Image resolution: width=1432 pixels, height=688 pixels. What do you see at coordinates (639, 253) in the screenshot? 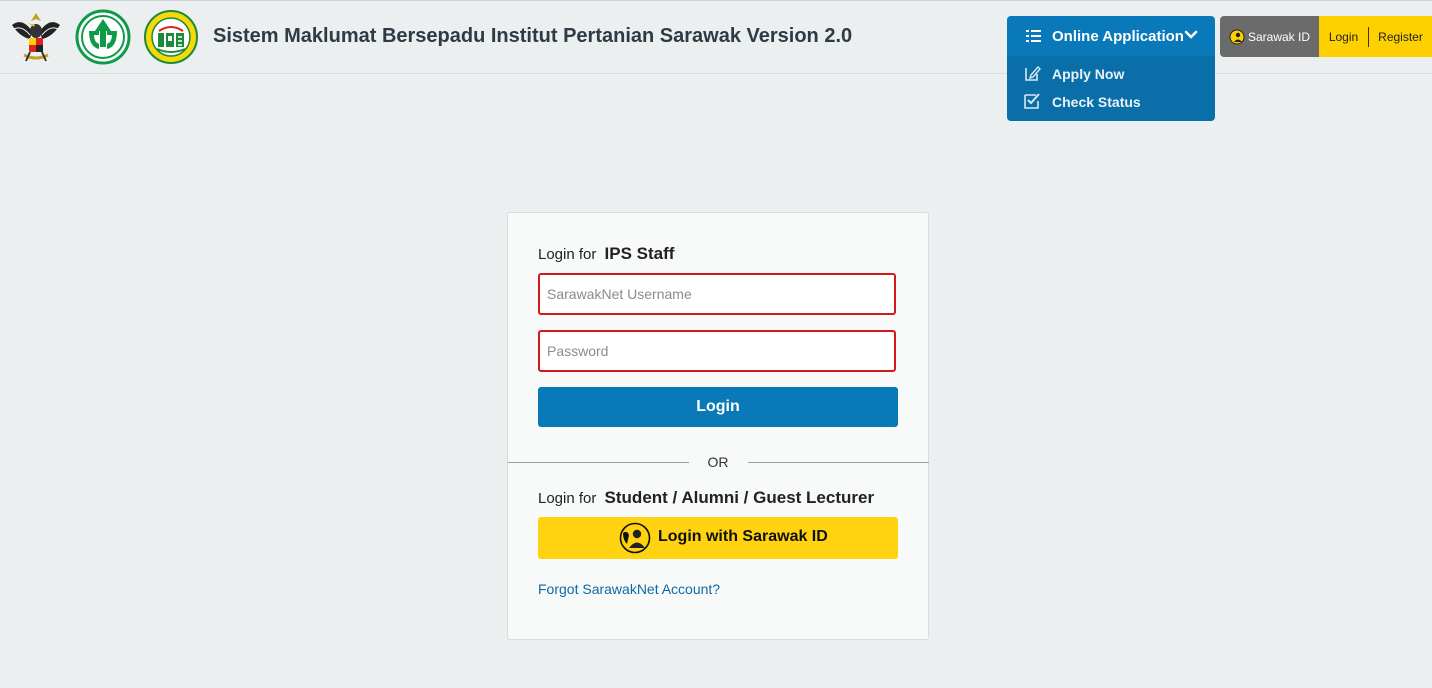
I see `heading-target: IPS Staff` at bounding box center [639, 253].